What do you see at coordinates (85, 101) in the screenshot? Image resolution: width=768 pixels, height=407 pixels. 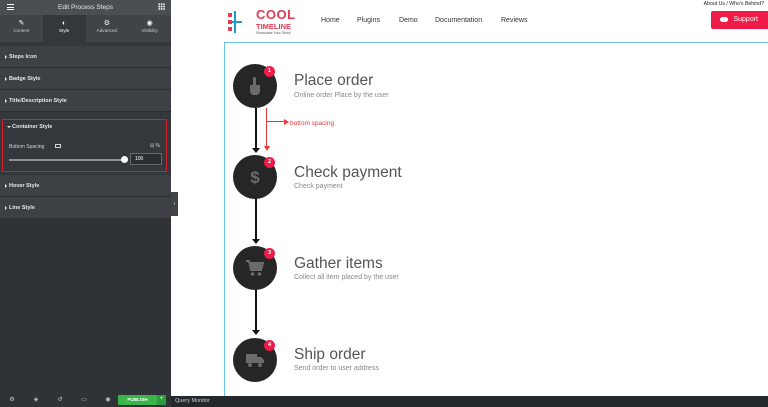 I see `section-title-description-style: Title/Description Style` at bounding box center [85, 101].